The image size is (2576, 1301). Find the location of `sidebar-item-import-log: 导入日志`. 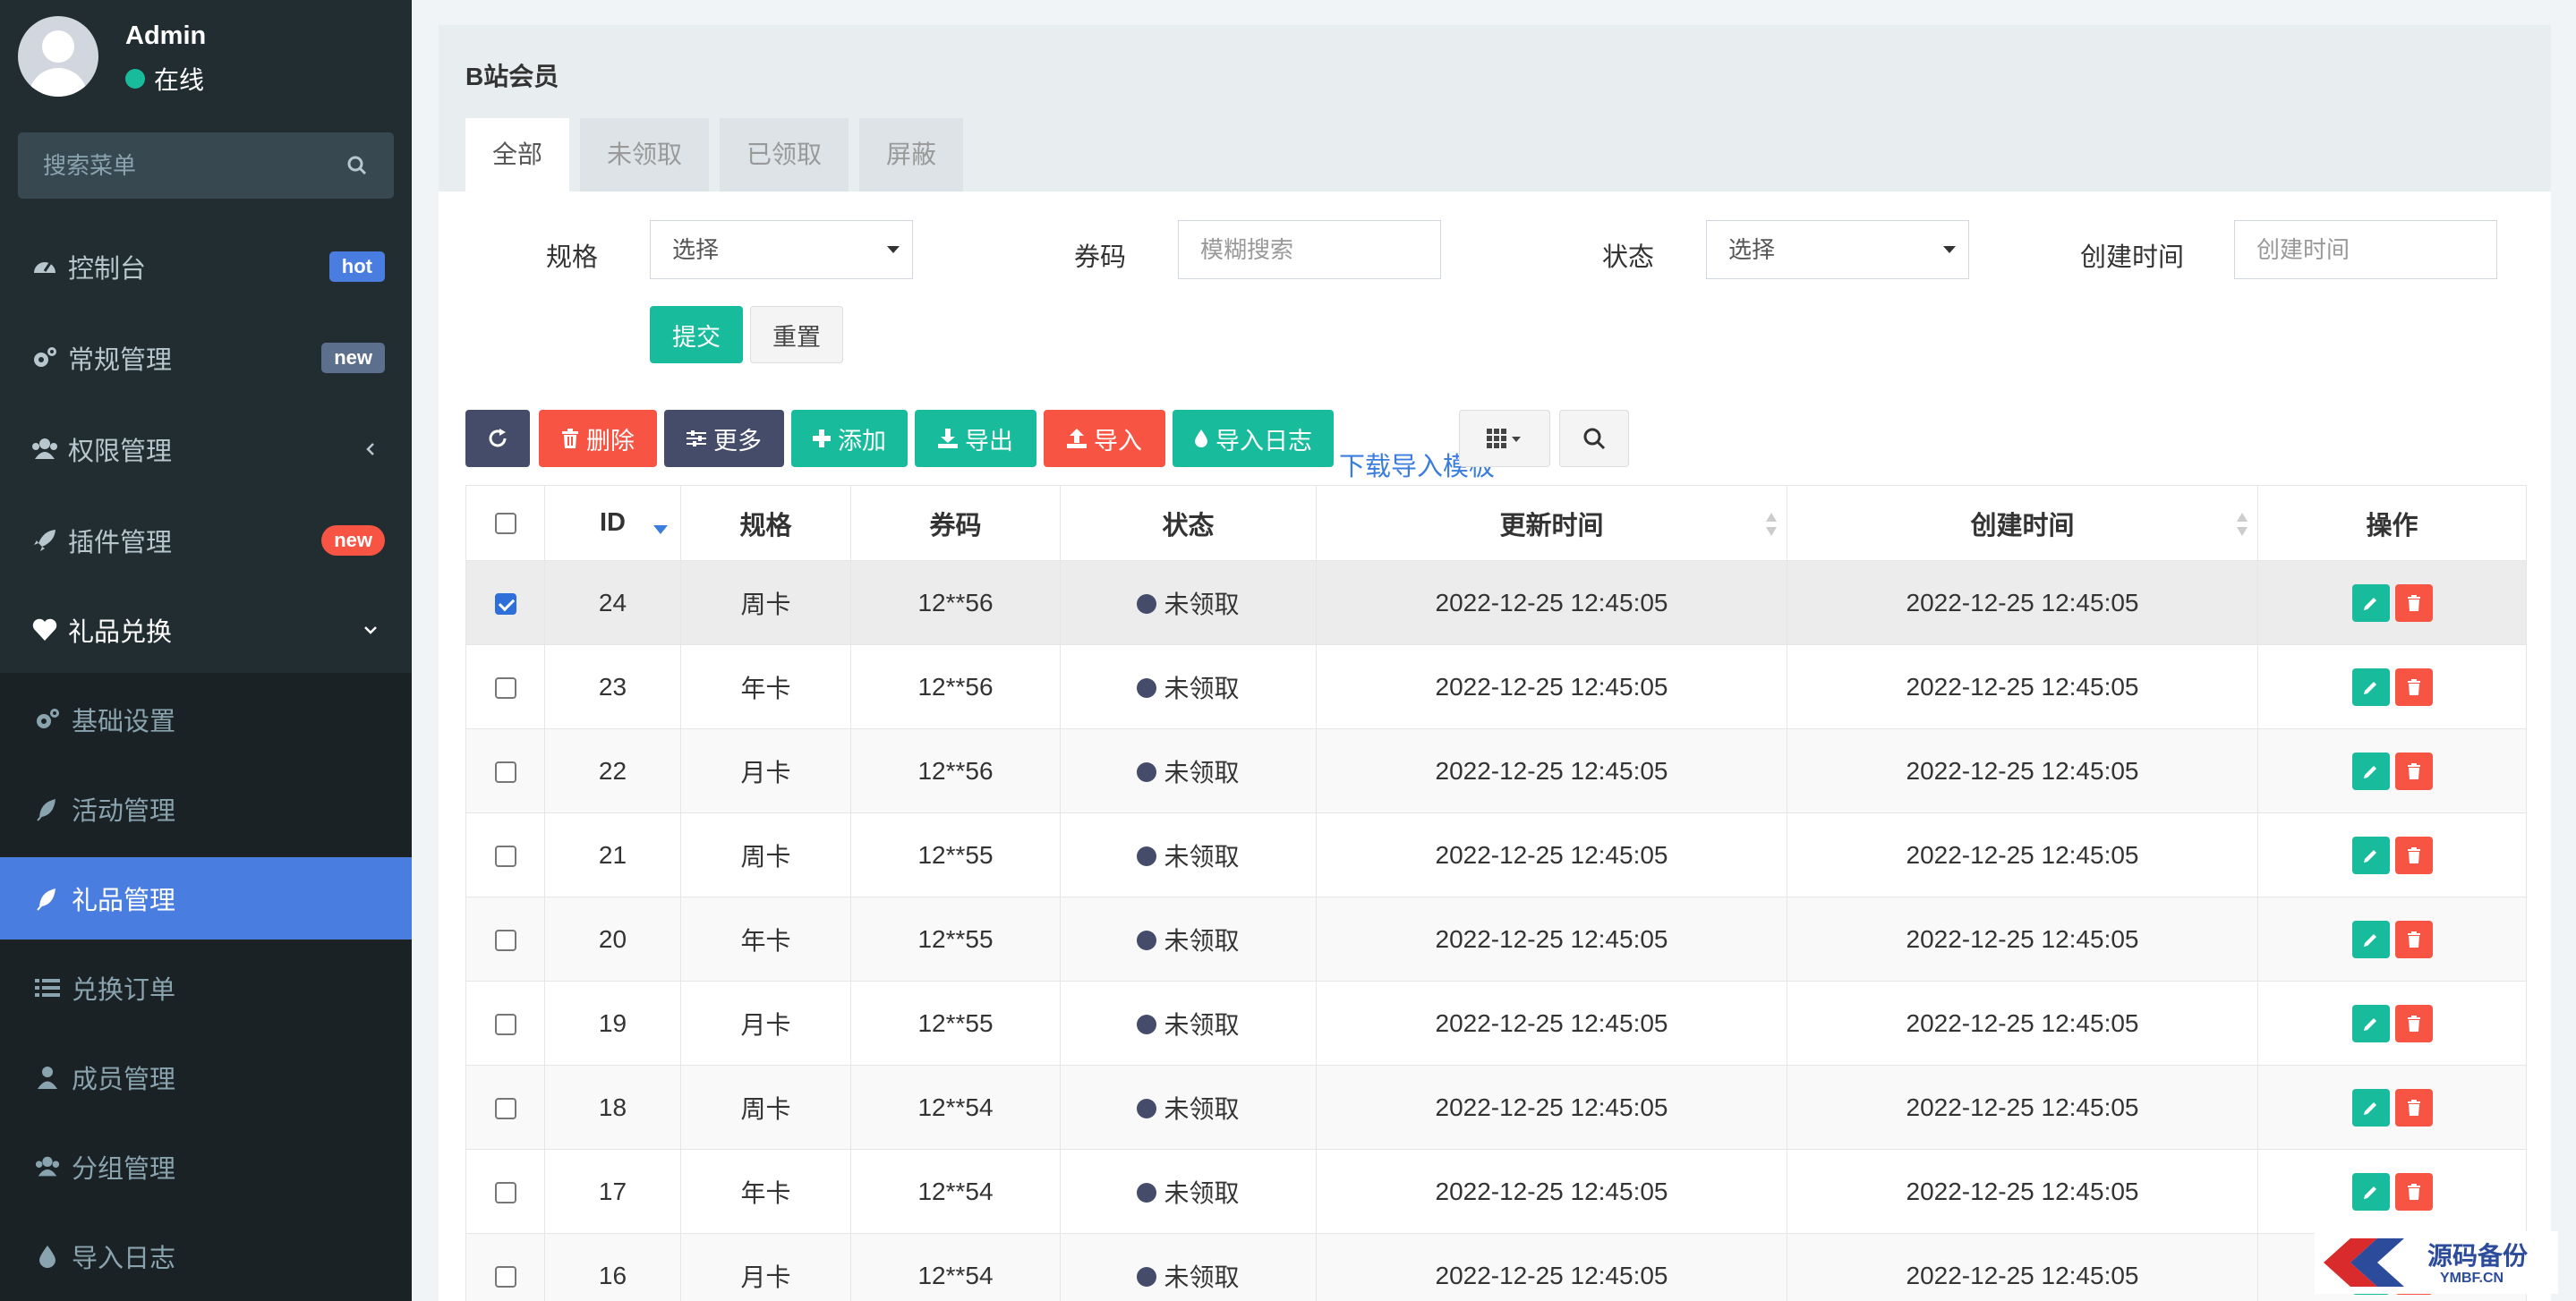

sidebar-item-import-log: 导入日志 is located at coordinates (206, 1256).